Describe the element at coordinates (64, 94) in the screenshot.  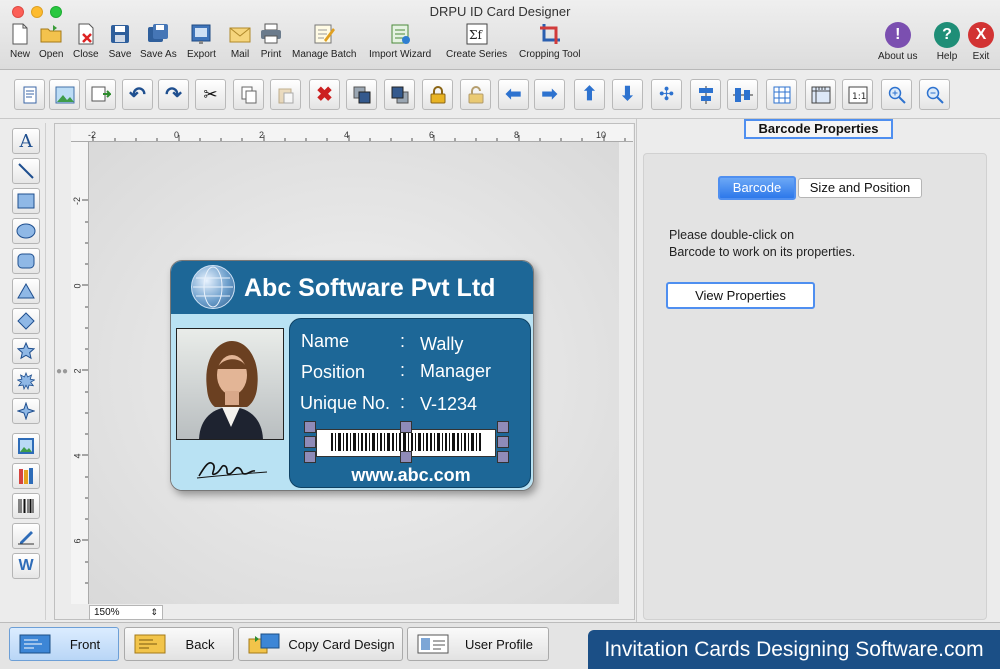
I see `background-image-icon` at that location.